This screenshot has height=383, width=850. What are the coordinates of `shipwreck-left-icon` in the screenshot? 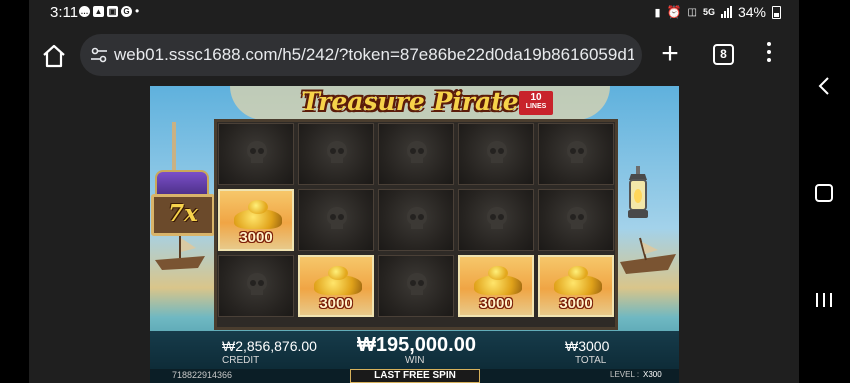 It's located at (180, 253).